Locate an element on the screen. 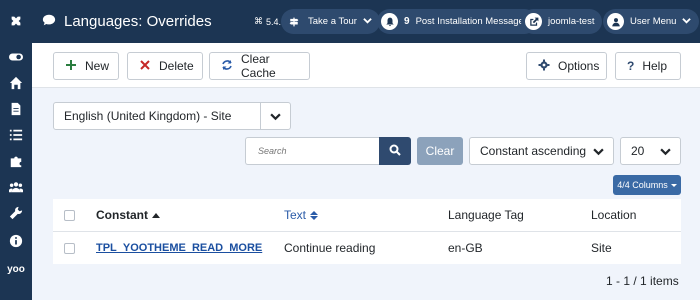  plus-icon is located at coordinates (71, 66).